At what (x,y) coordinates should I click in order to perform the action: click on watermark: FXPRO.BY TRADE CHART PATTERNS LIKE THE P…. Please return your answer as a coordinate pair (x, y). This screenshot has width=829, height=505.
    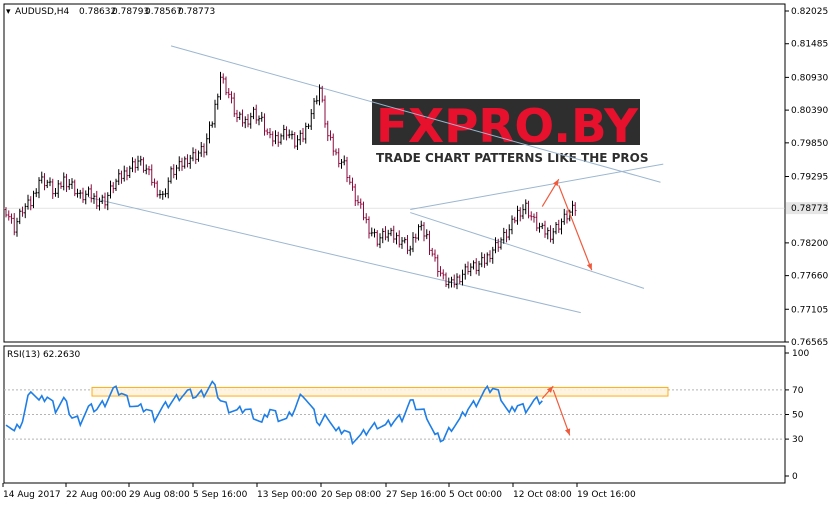
    Looking at the image, I should click on (510, 132).